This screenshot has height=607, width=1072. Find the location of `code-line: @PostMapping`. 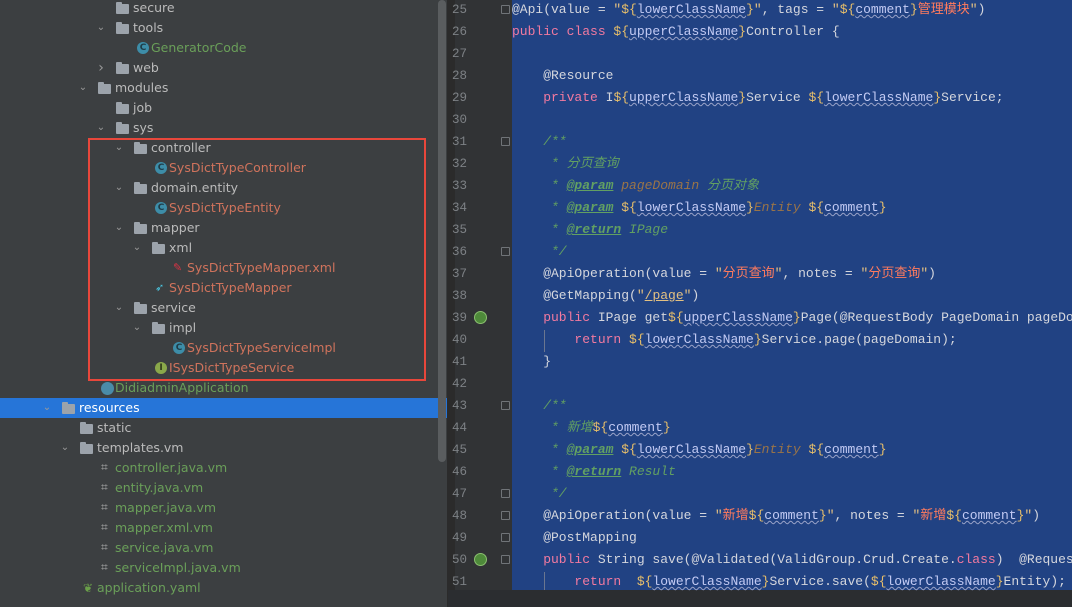

code-line: @PostMapping is located at coordinates (574, 538).